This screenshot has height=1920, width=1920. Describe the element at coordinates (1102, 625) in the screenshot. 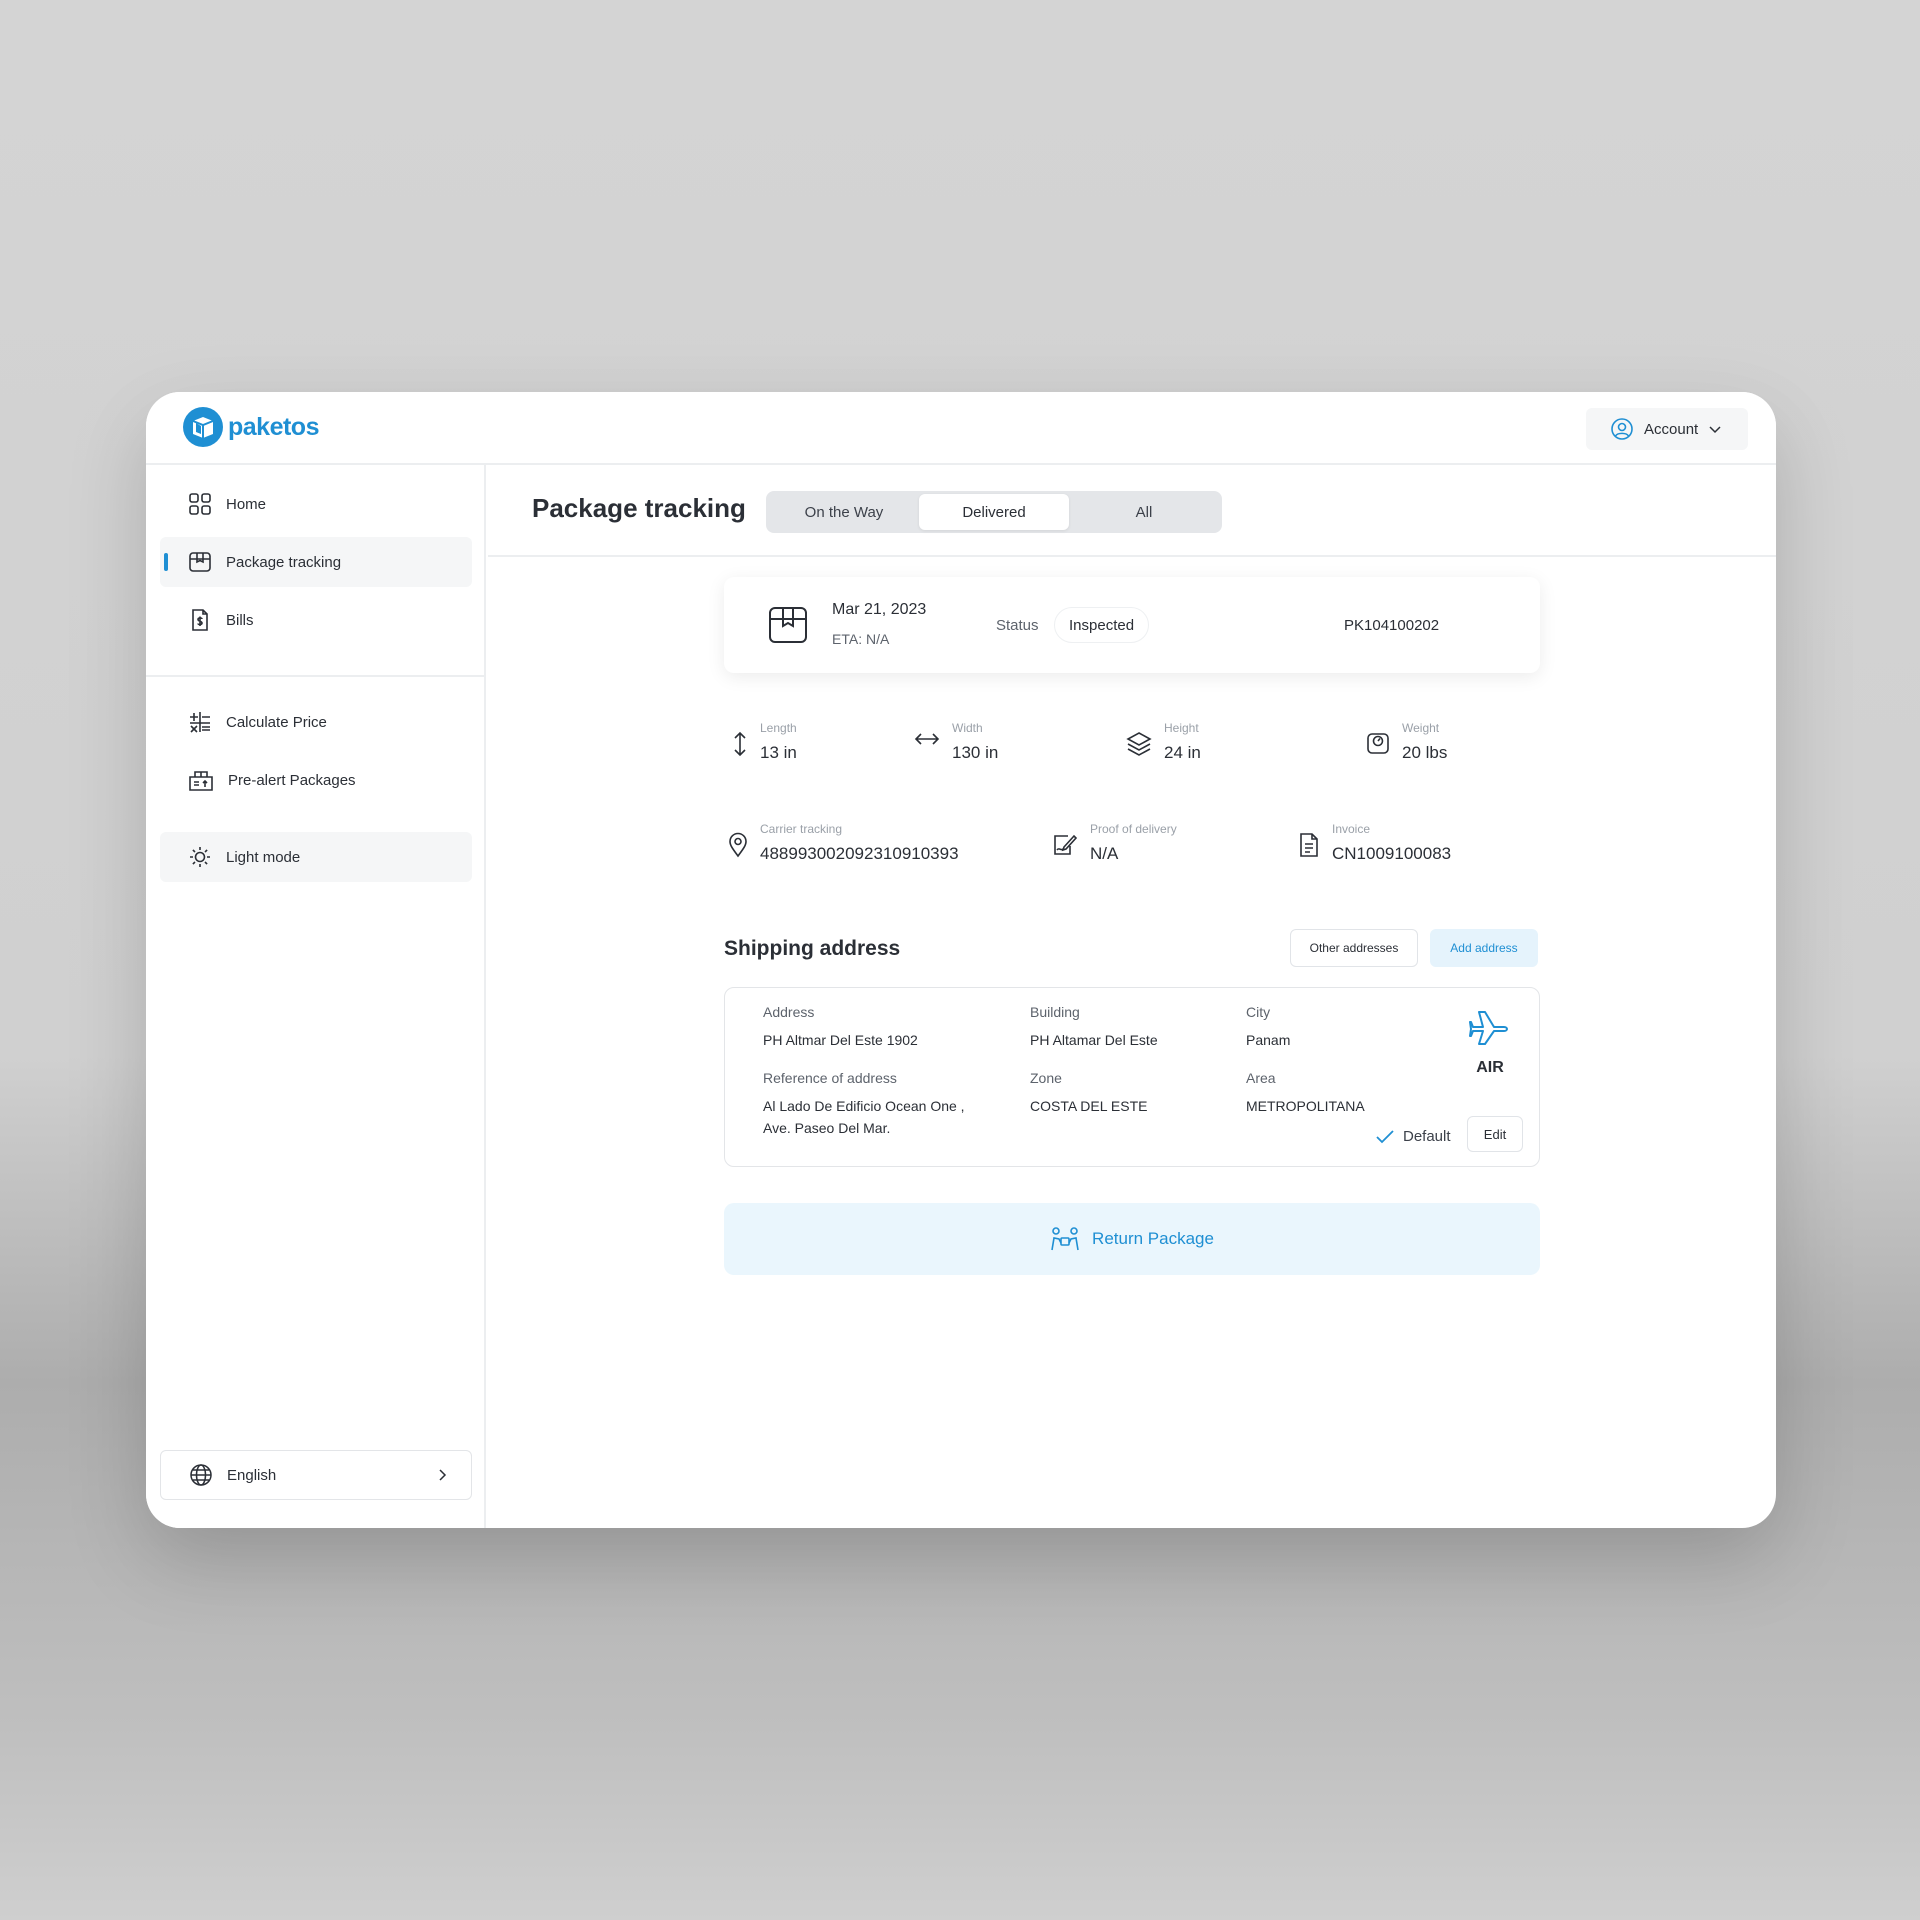

I see `status-badge: Inspected` at that location.